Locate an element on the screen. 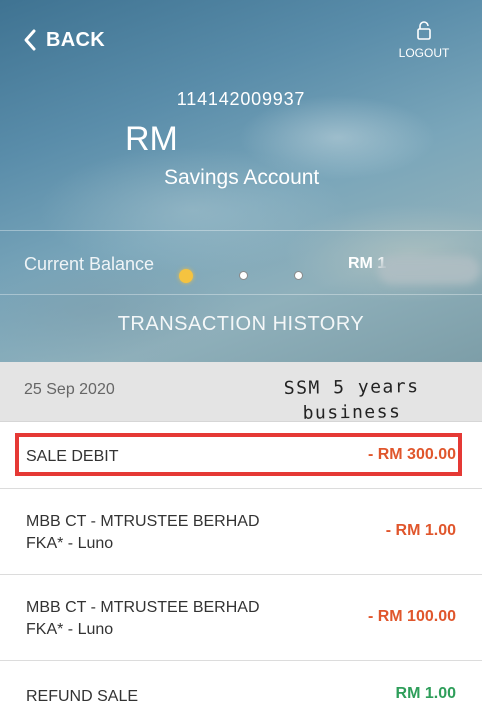  account-number: 114142009937 is located at coordinates (241, 99).